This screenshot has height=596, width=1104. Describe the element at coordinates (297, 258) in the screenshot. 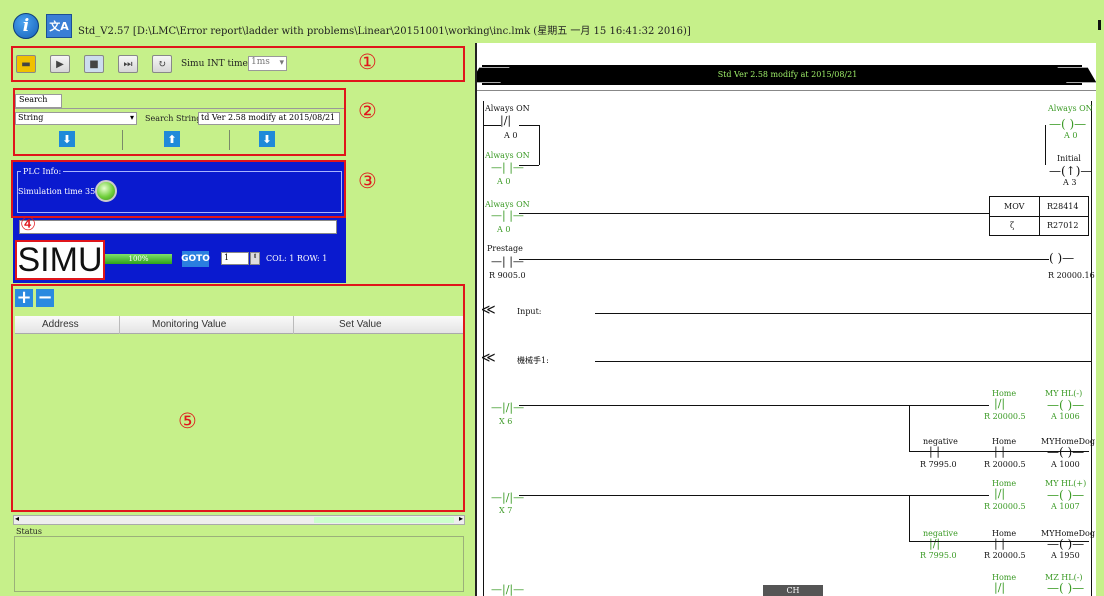

I see `col-row-indicator: COL: 1 ROW: 1` at that location.